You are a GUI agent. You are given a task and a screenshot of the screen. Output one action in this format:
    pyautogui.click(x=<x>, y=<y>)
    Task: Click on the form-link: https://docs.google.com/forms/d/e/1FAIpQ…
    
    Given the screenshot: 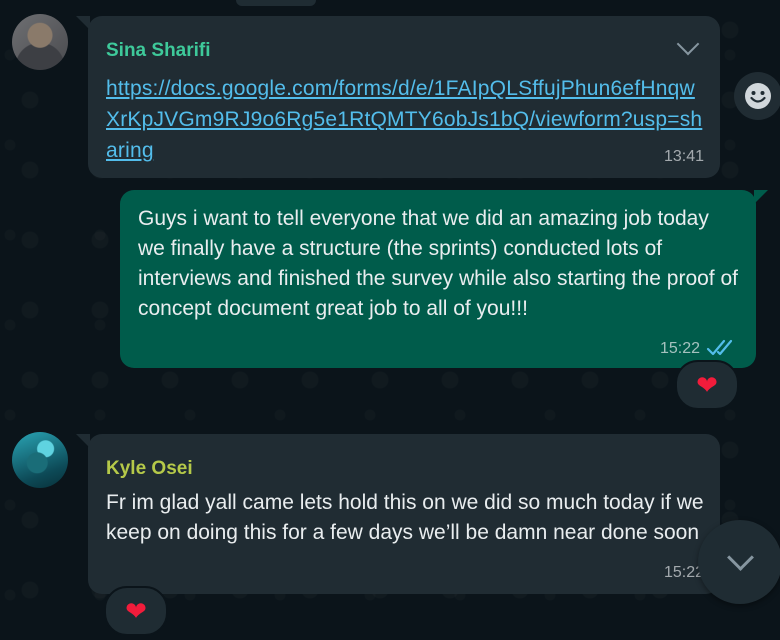 What is the action you would take?
    pyautogui.click(x=406, y=119)
    